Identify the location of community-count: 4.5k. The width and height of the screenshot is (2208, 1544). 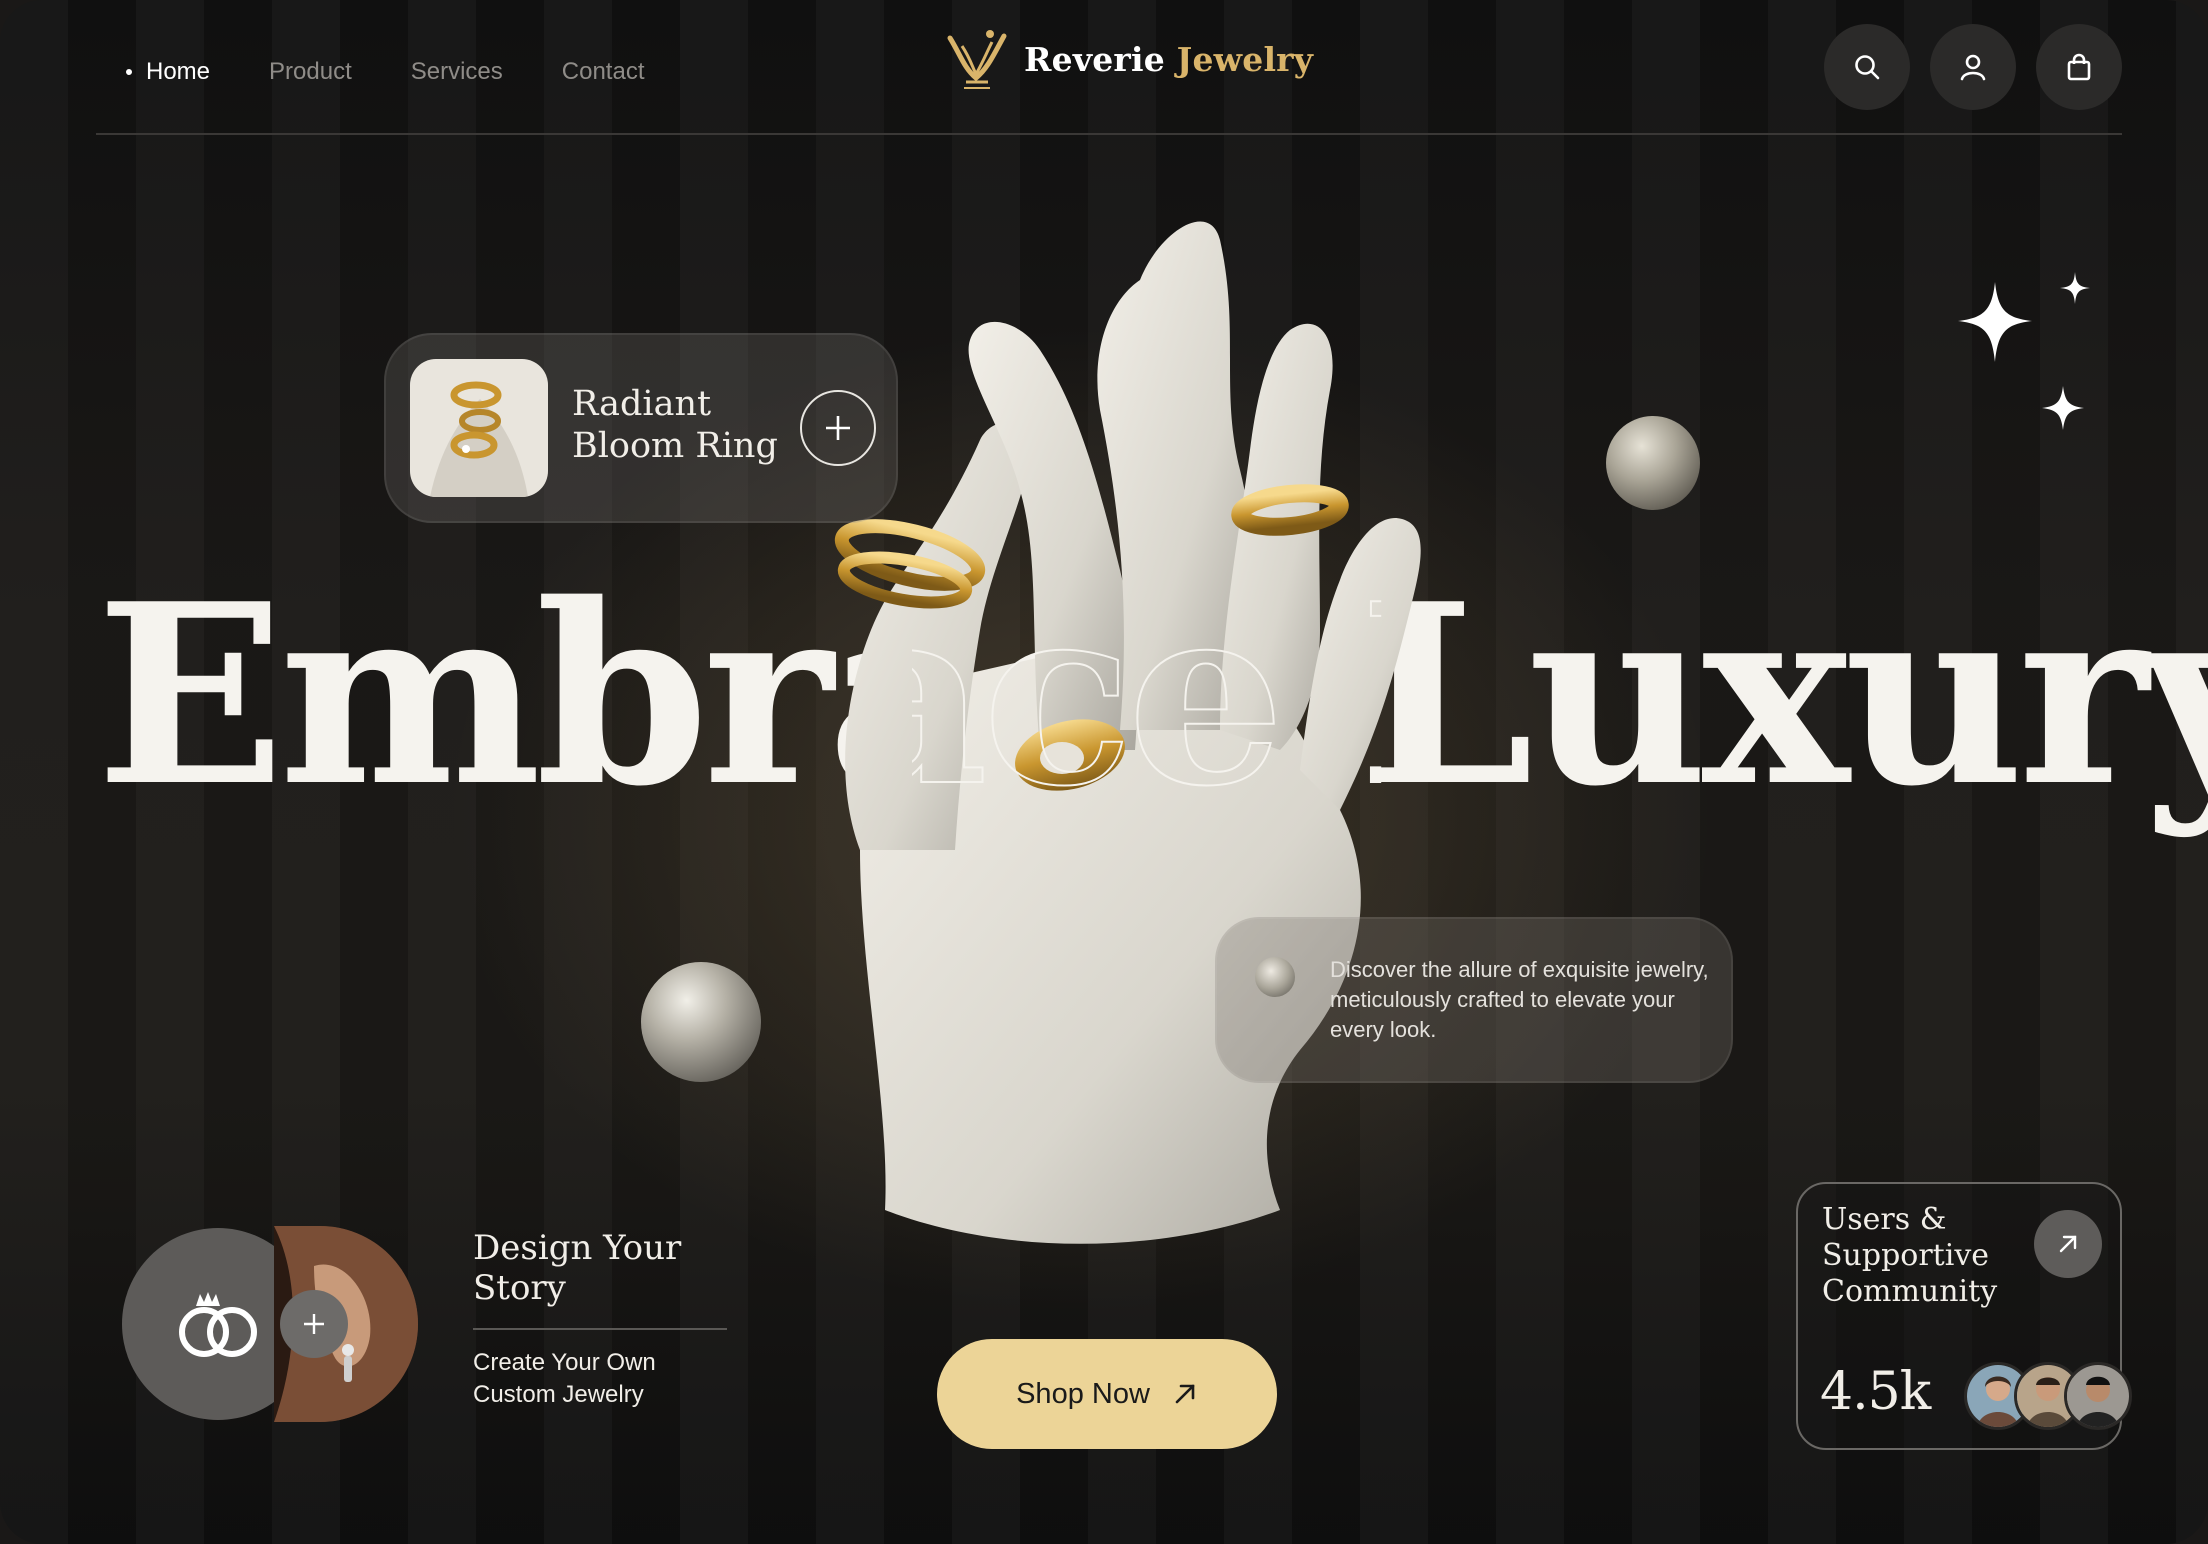
(1875, 1392).